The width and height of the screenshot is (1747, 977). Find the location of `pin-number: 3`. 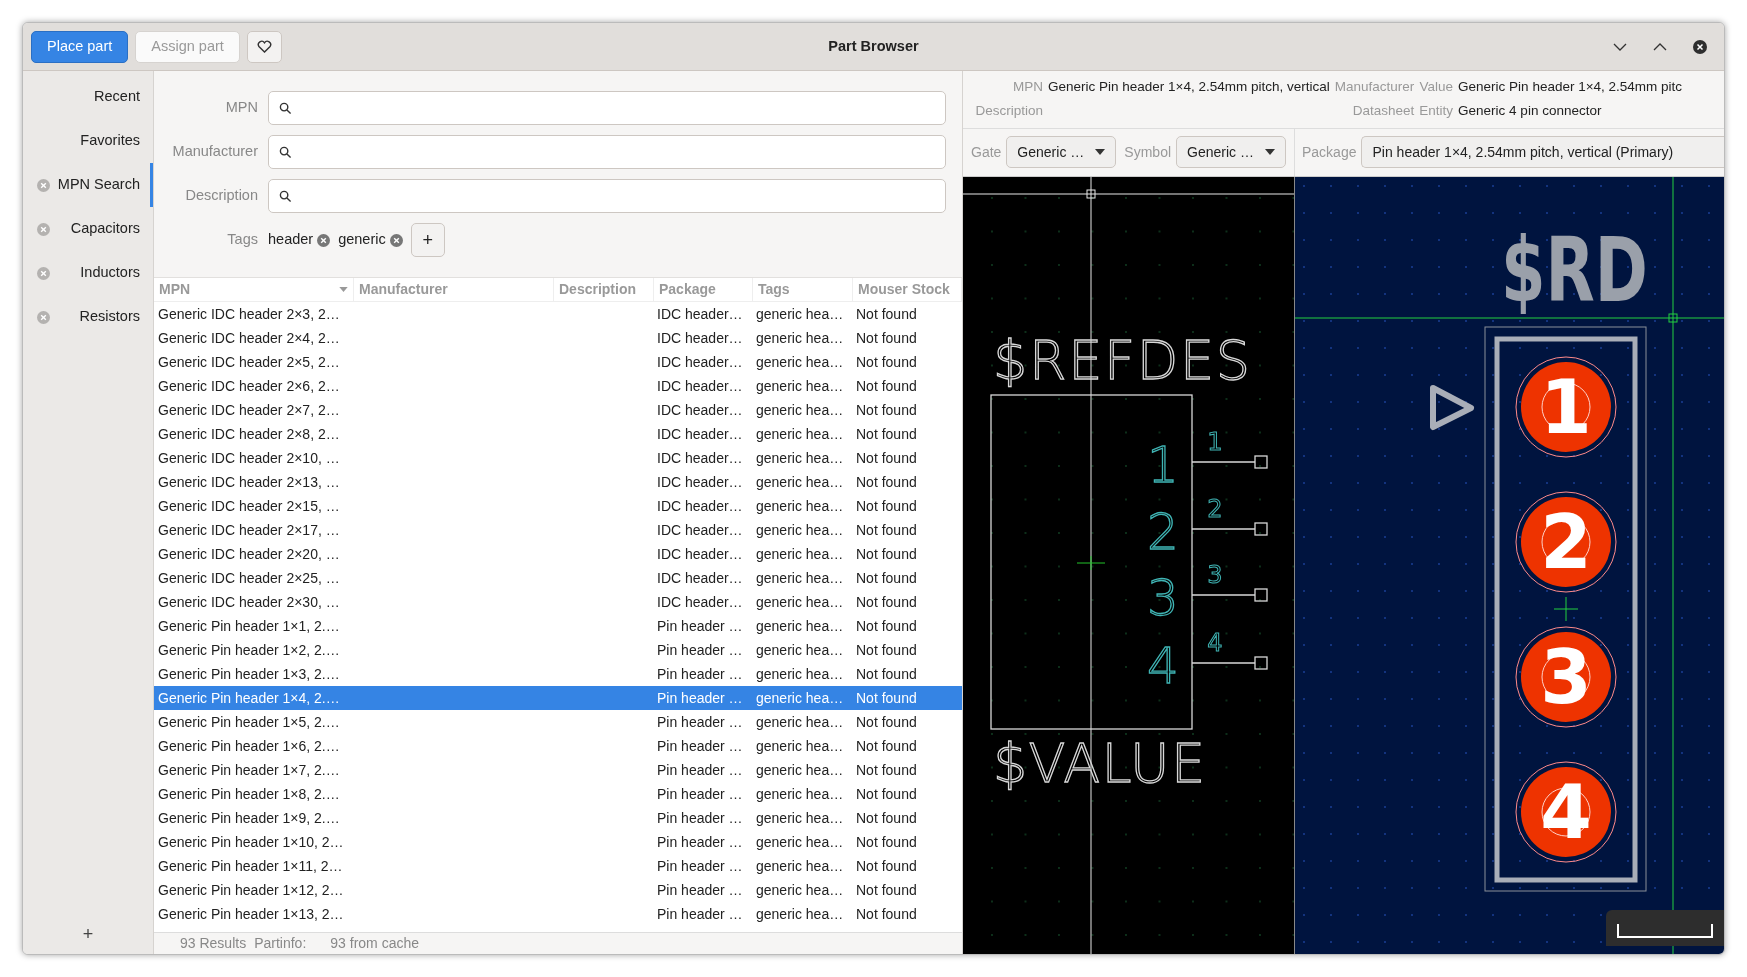

pin-number: 3 is located at coordinates (1215, 574).